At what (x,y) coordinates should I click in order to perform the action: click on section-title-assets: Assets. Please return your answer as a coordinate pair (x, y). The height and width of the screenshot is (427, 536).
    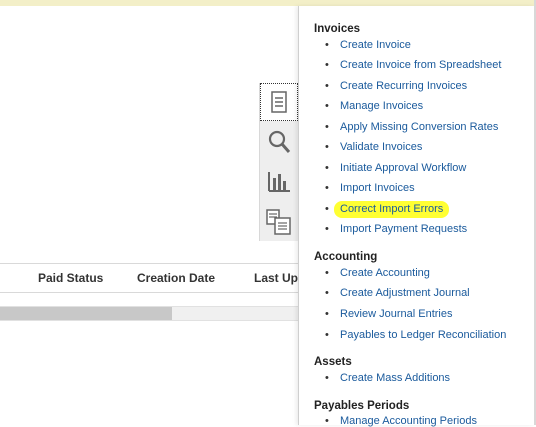
    Looking at the image, I should click on (333, 362).